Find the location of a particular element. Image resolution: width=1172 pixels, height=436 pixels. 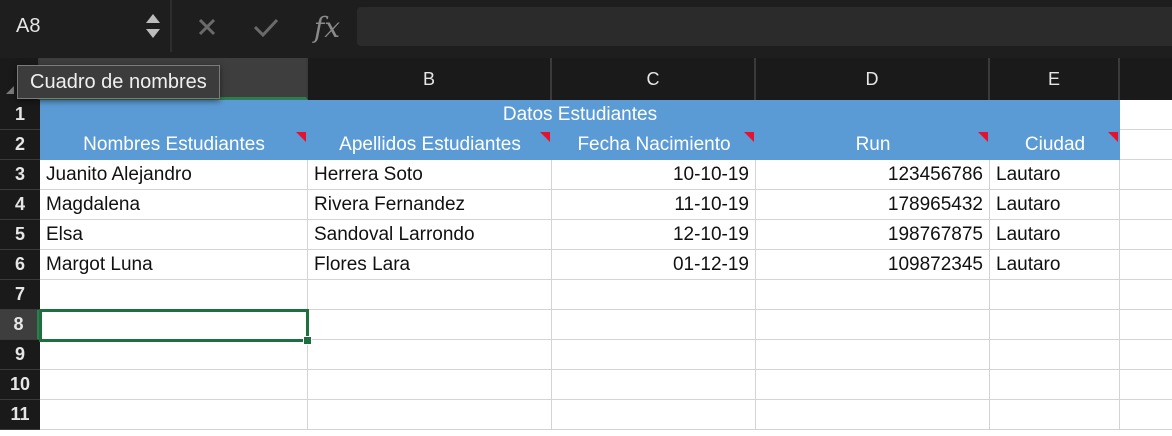

table-cell: 198767875 is located at coordinates (873, 235).